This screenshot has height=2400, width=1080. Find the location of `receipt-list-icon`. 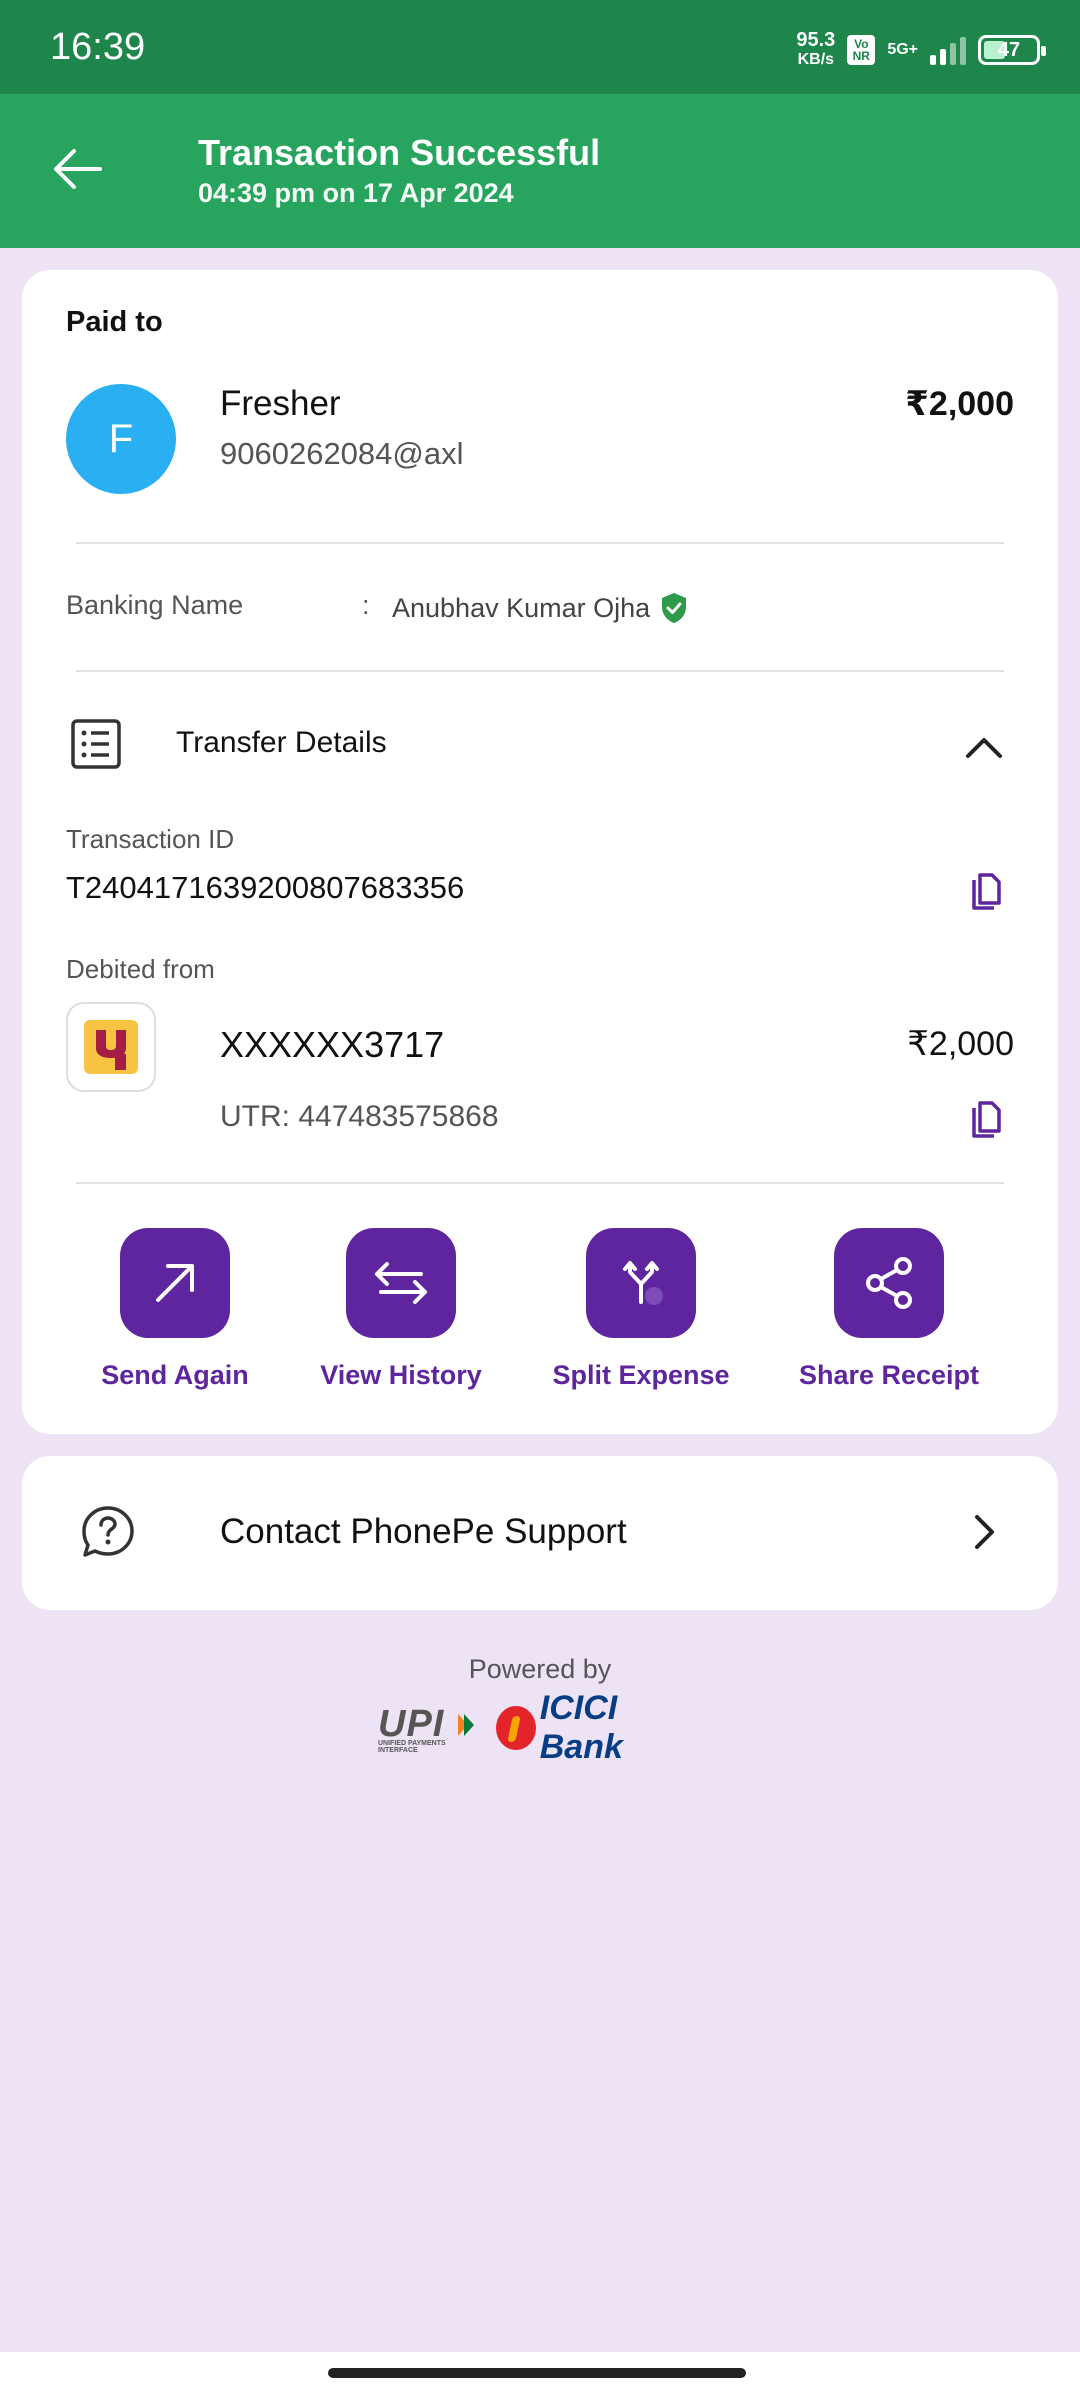

receipt-list-icon is located at coordinates (96, 744).